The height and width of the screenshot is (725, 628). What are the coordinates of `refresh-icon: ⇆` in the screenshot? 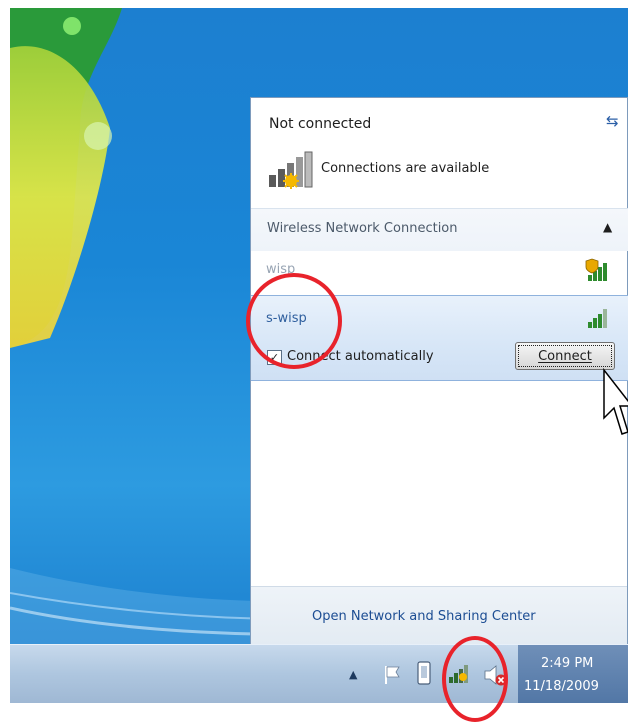 It's located at (612, 121).